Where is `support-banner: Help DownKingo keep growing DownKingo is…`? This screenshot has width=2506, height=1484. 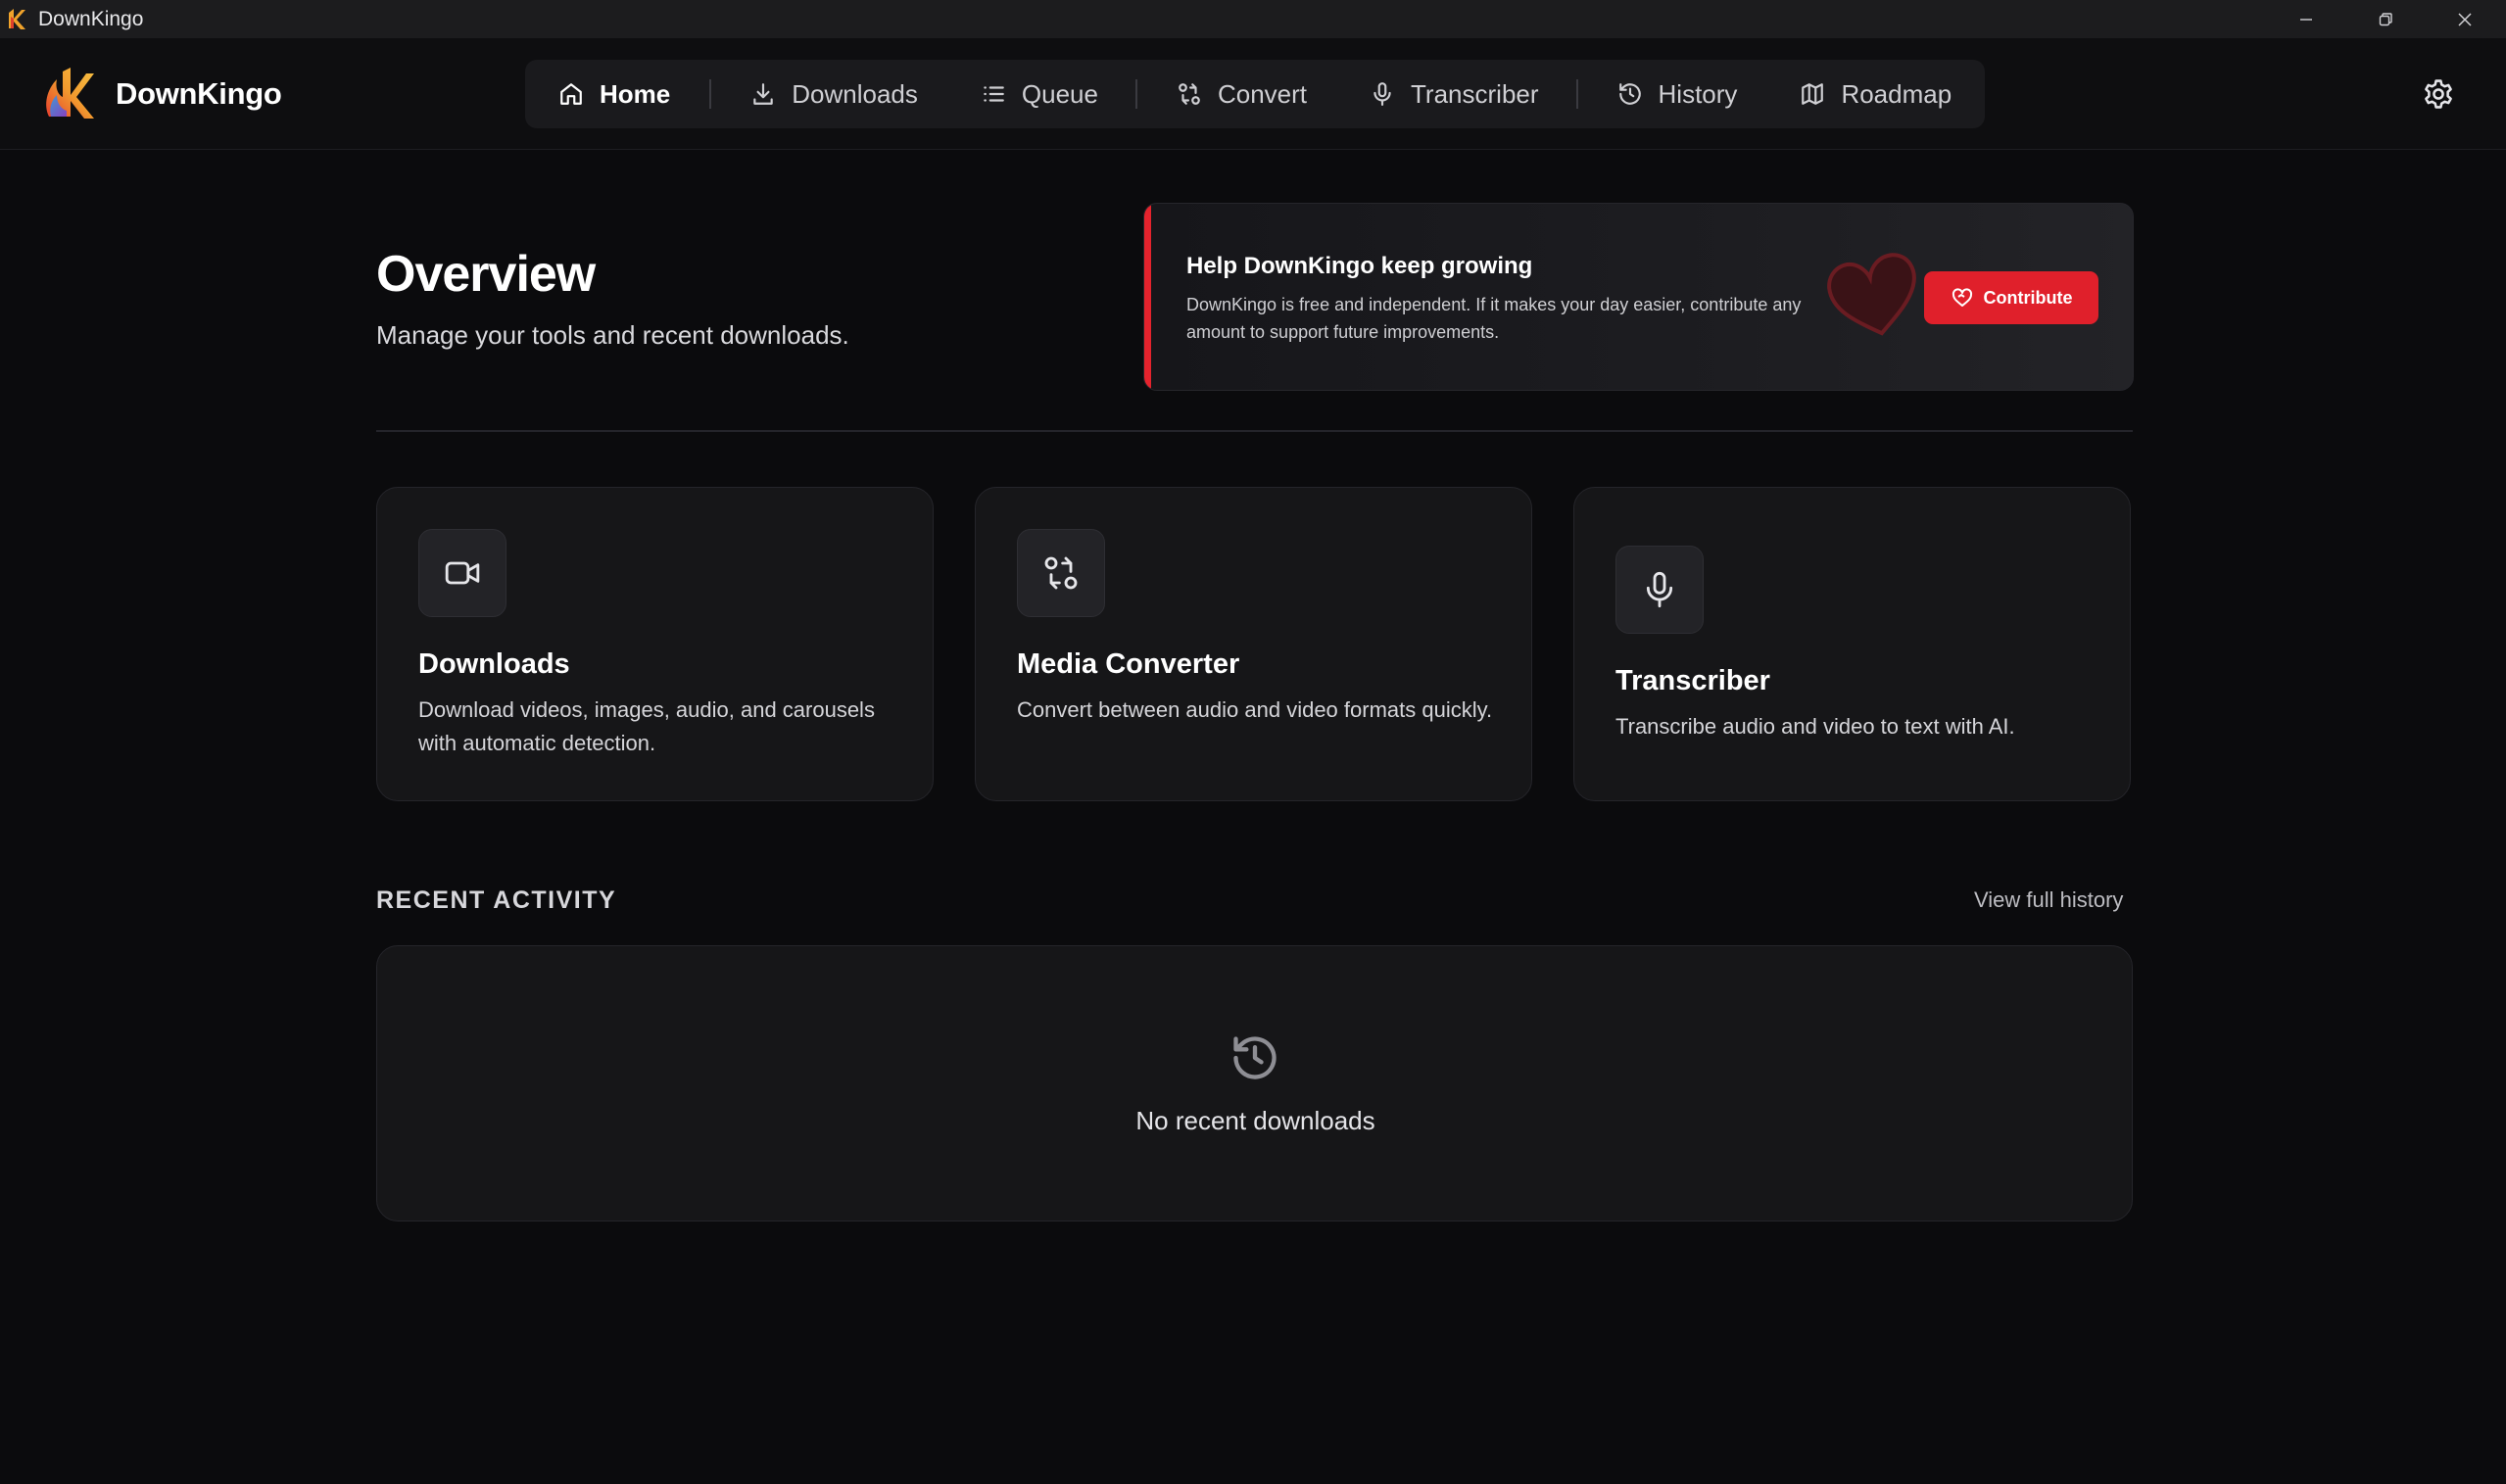
support-banner: Help DownKingo keep growing DownKingo is… is located at coordinates (1638, 297).